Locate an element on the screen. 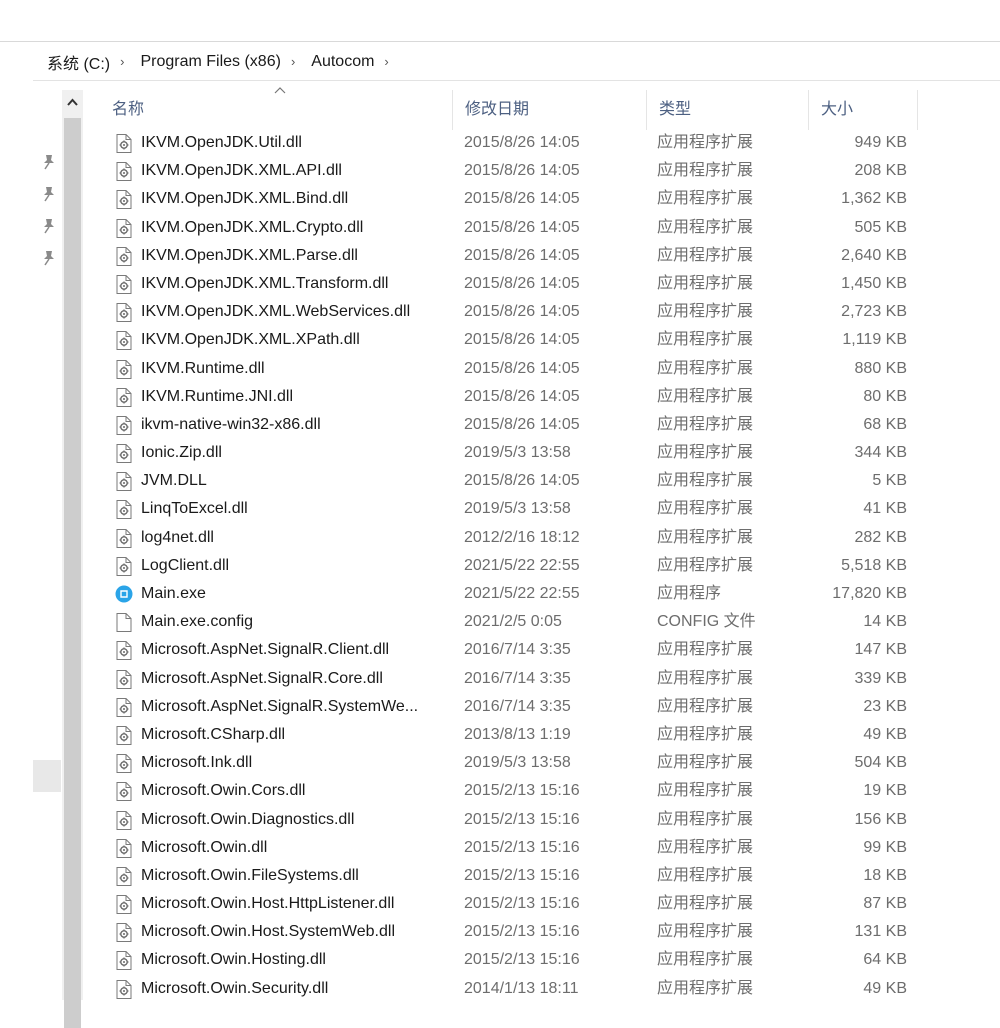  file-size: 339 KB is located at coordinates (880, 678).